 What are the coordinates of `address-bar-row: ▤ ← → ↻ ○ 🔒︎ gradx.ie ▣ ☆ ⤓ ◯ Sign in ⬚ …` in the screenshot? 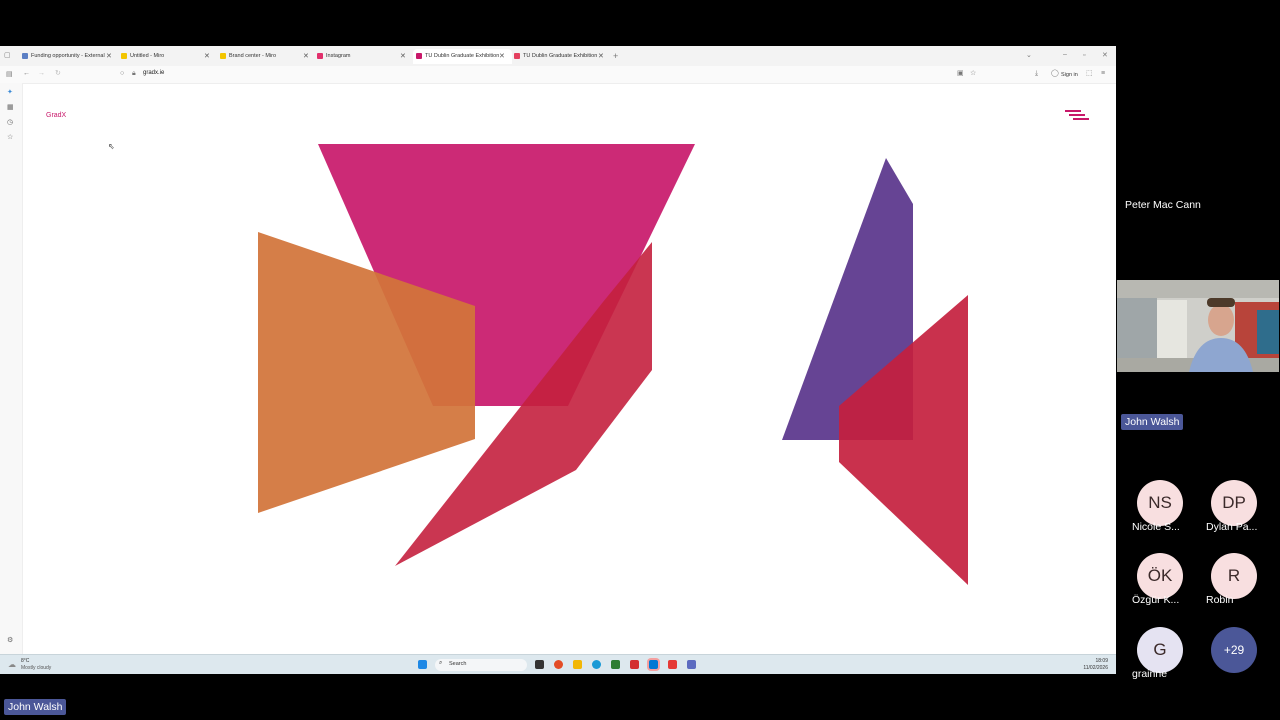 It's located at (558, 75).